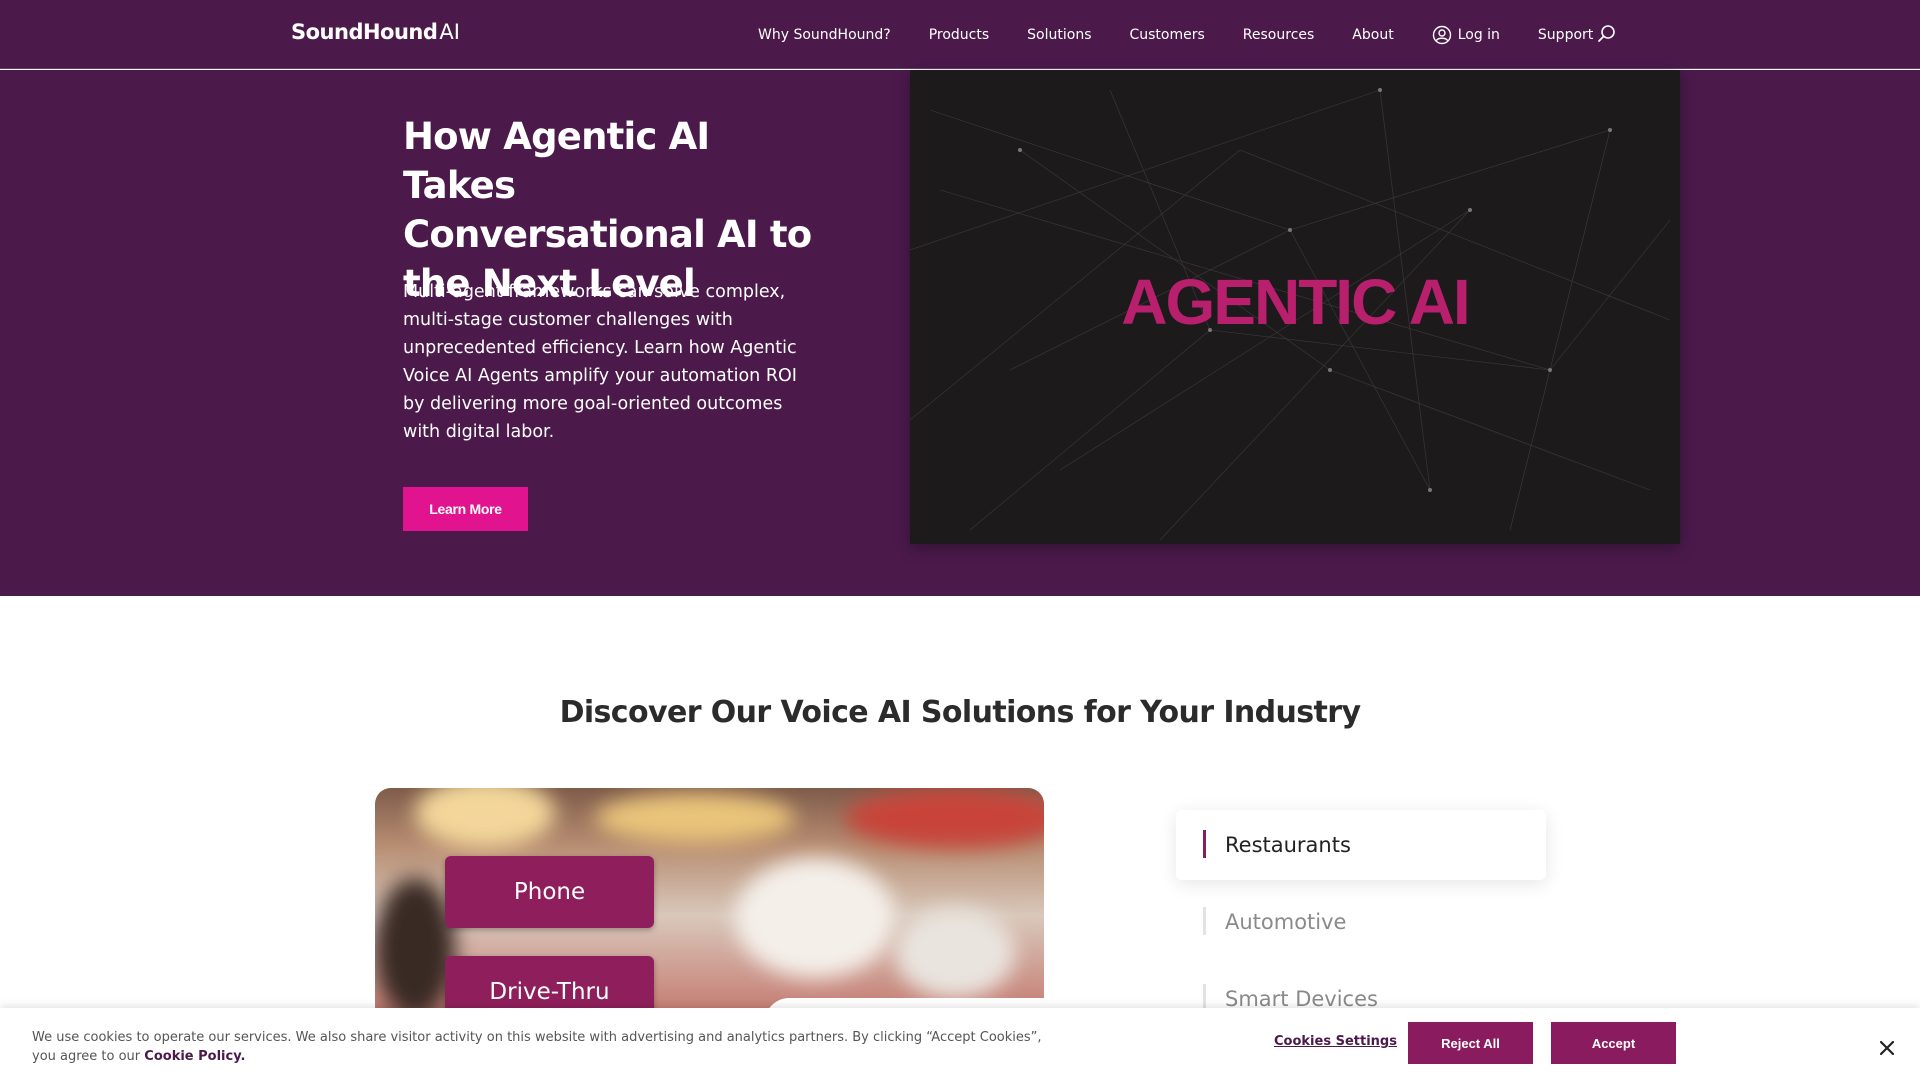 This screenshot has width=1920, height=1080. I want to click on cookies-settings-button: Cookies Settings, so click(1335, 1041).